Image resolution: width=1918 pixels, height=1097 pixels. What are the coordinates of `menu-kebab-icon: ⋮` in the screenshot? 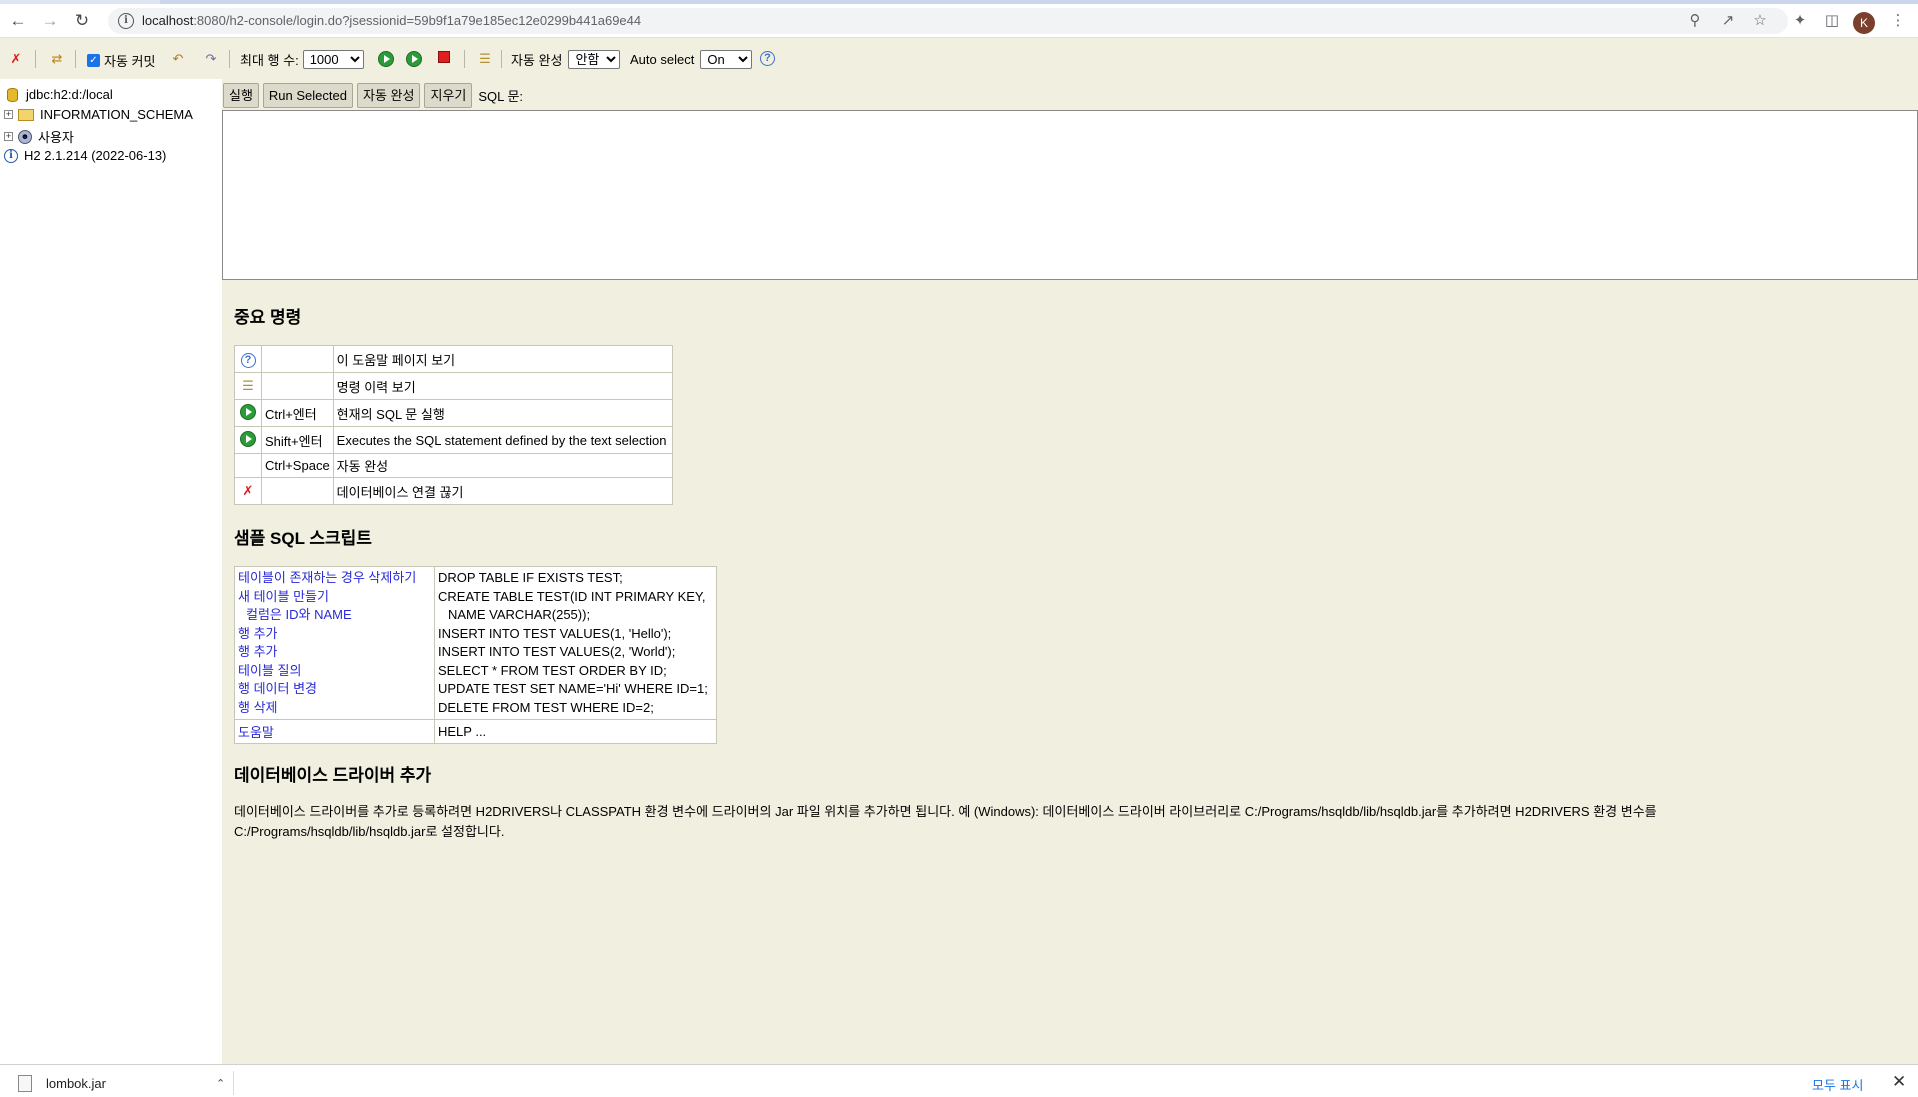 It's located at (1898, 21).